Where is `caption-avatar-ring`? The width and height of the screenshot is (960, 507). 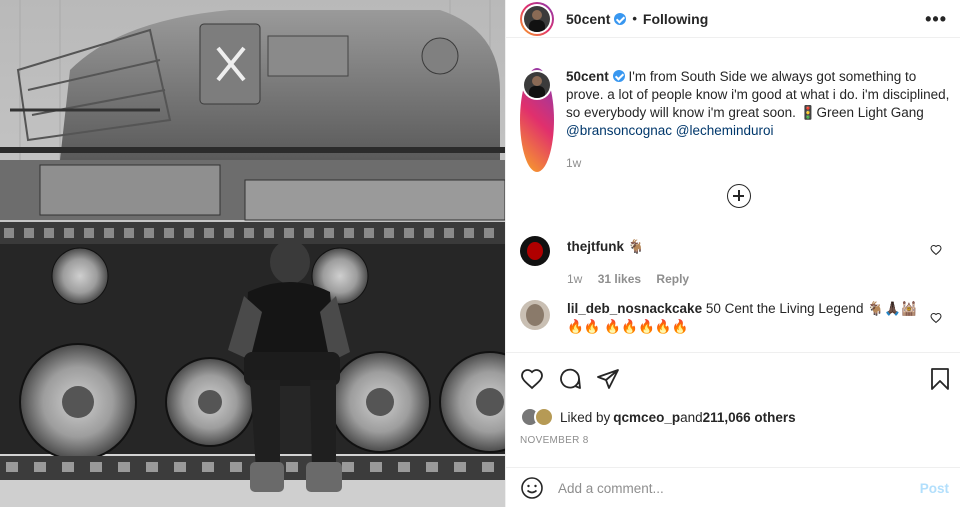
caption-avatar-ring is located at coordinates (537, 120).